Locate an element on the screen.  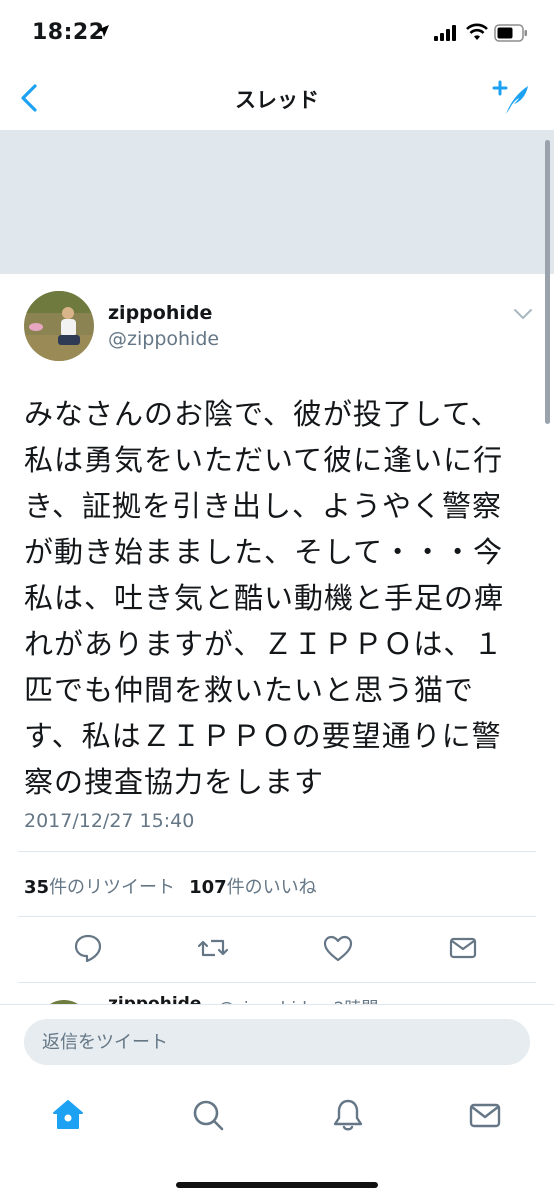
retweet-icon is located at coordinates (213, 948).